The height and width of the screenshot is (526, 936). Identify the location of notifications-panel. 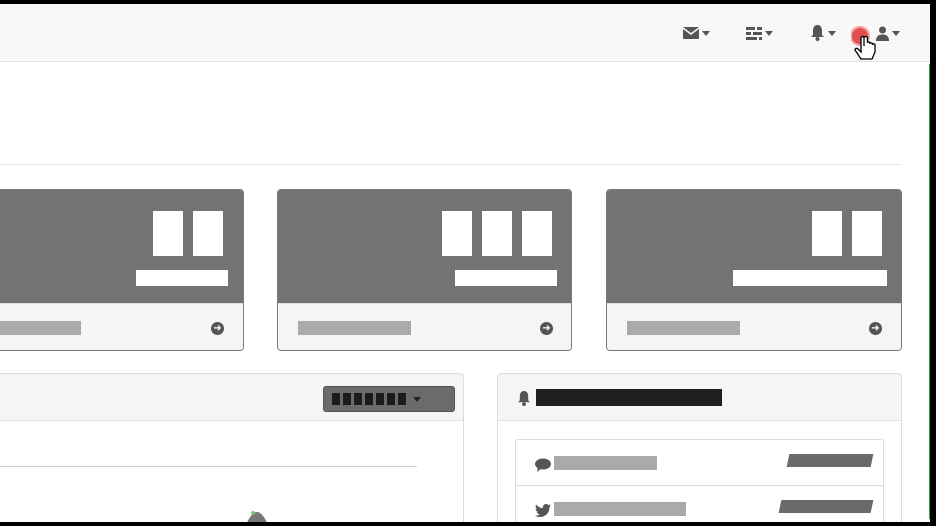
(699, 447).